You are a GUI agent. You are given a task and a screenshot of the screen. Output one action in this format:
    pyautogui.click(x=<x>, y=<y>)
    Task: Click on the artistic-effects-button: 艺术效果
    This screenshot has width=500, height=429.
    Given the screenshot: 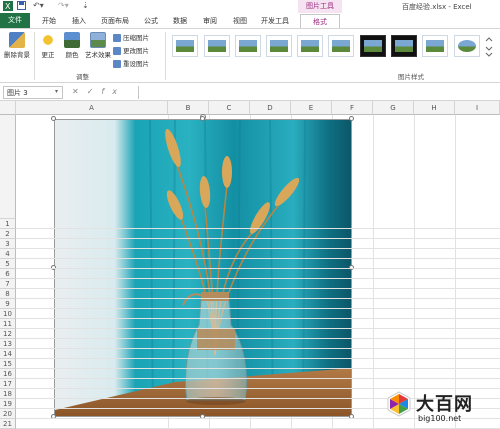 What is the action you would take?
    pyautogui.click(x=98, y=45)
    